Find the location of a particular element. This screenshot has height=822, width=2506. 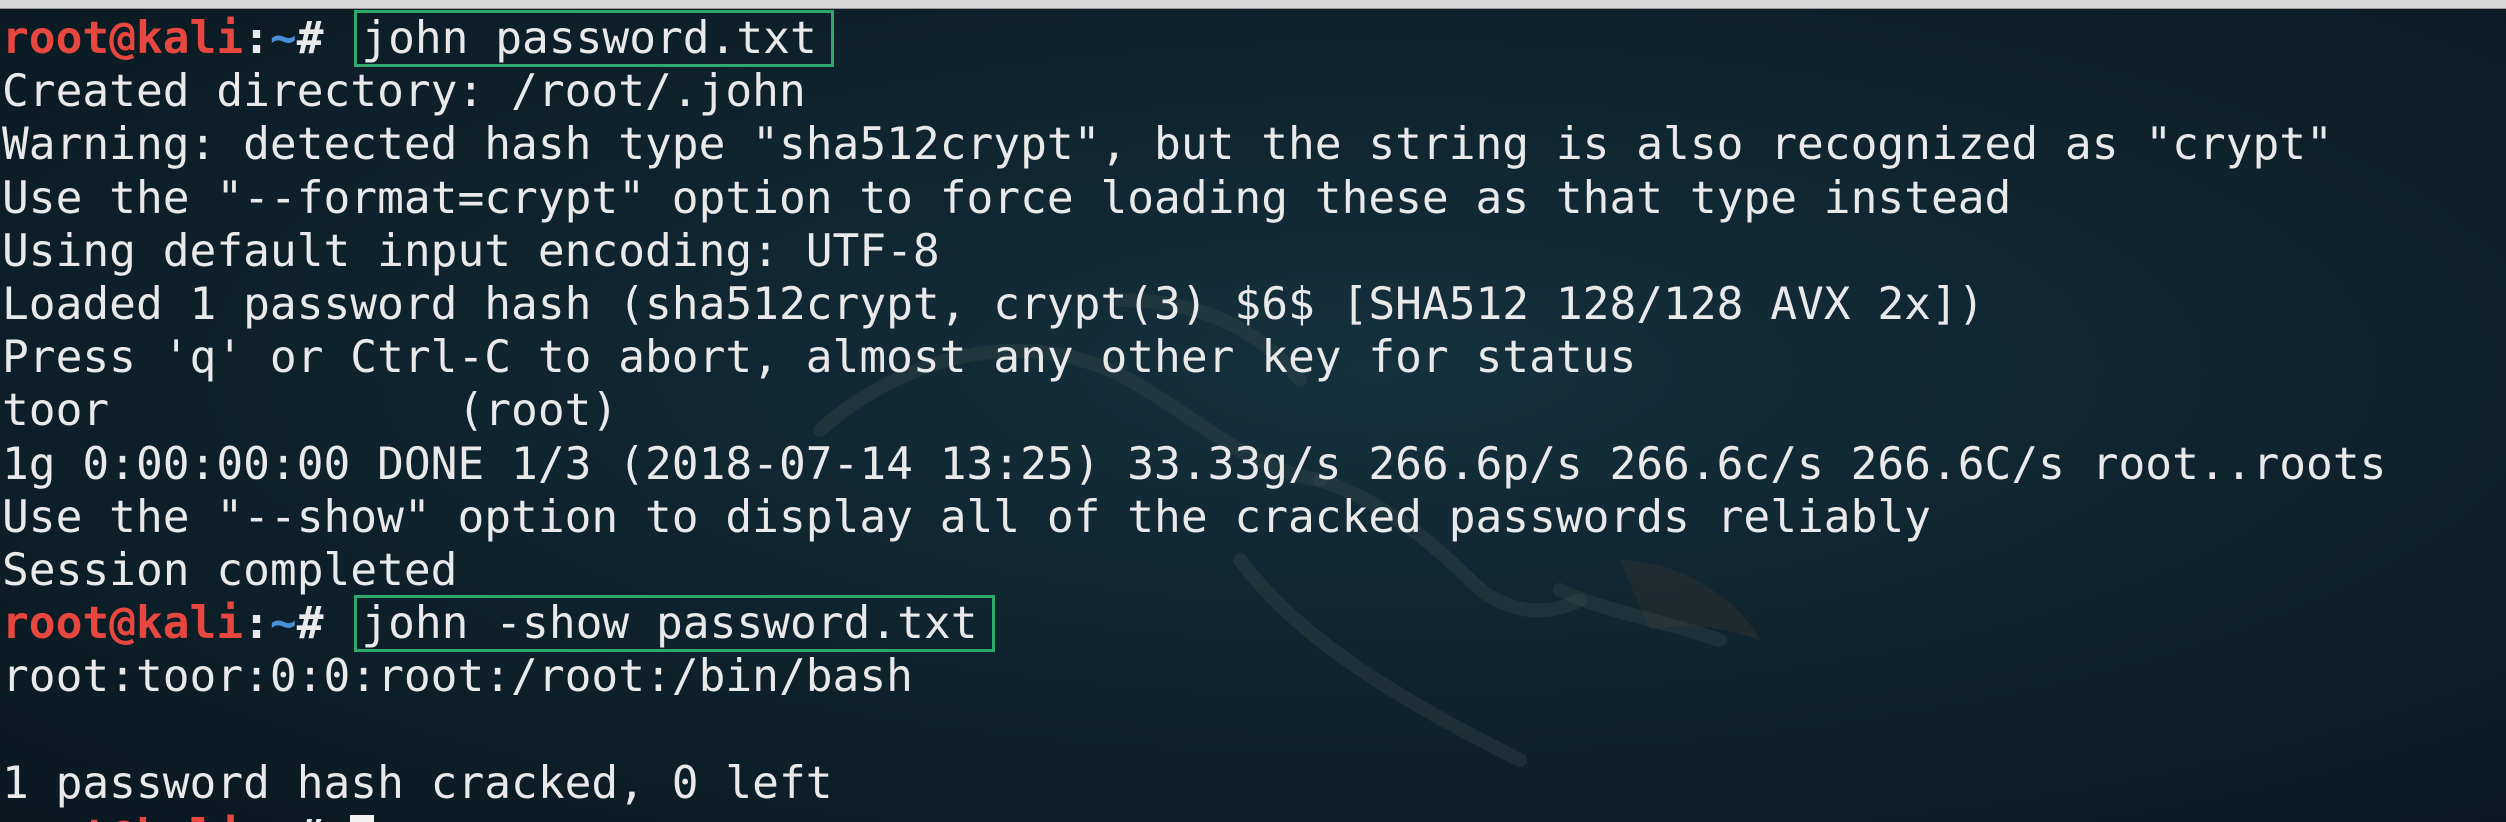

text-cursor is located at coordinates (362, 818).